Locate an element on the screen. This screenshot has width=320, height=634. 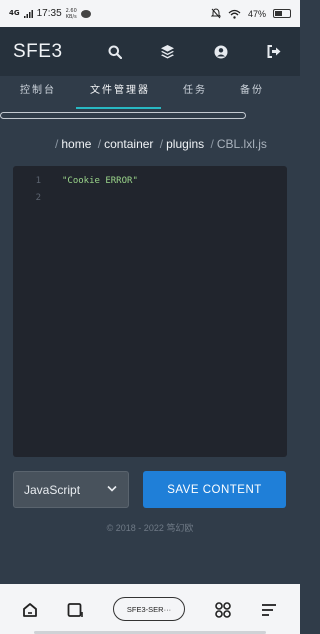
chat-notification-icon is located at coordinates (85, 13).